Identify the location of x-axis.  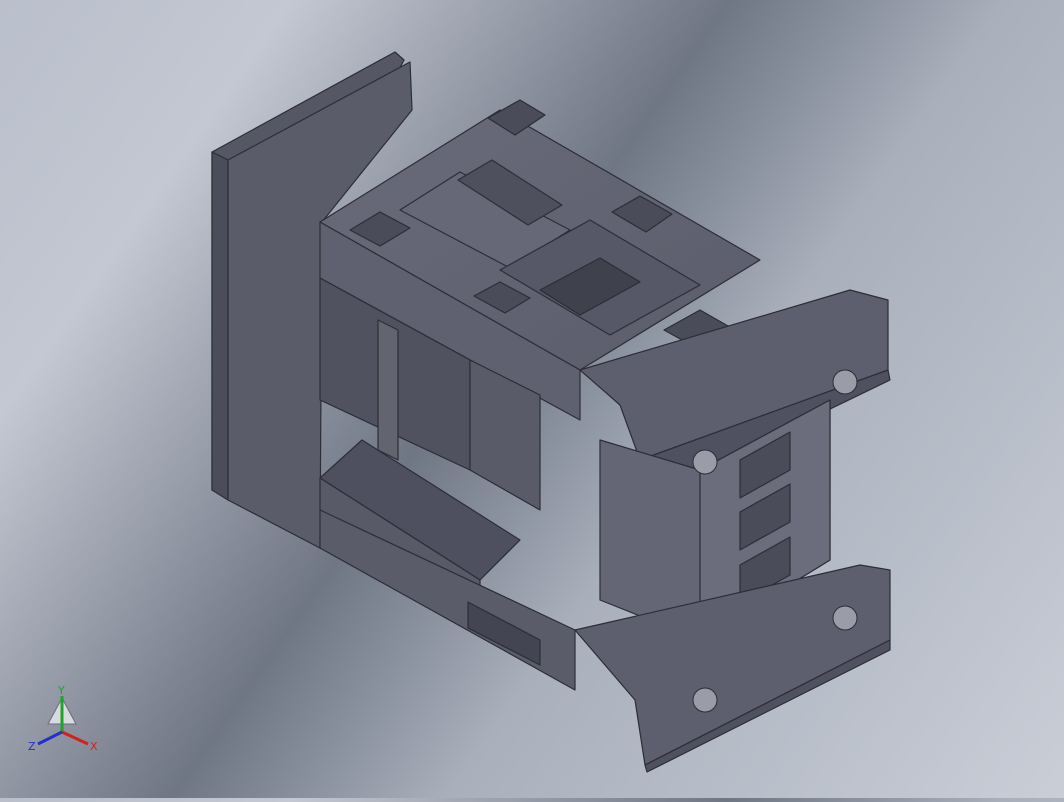
(75, 738).